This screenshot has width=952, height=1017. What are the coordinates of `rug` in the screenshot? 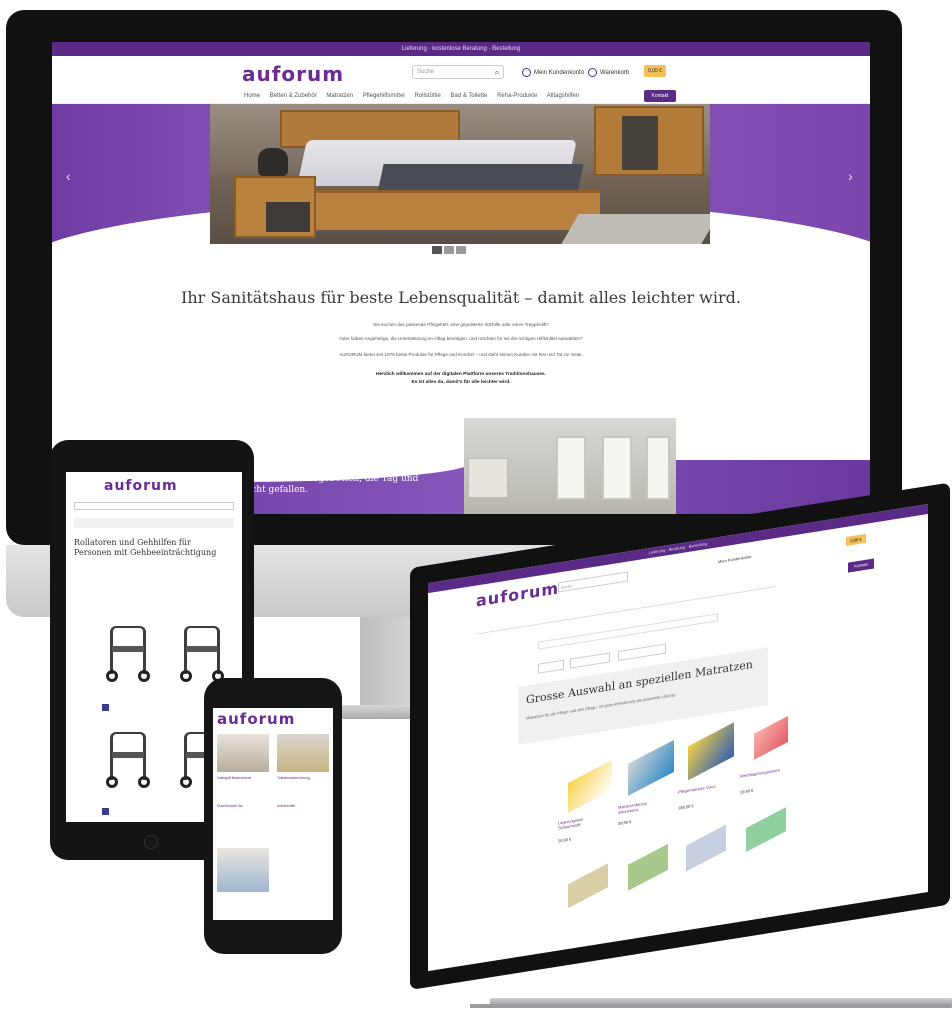 It's located at (635, 229).